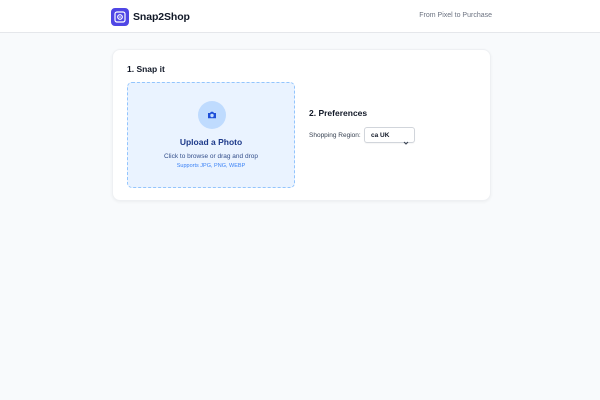 The image size is (600, 400). Describe the element at coordinates (120, 16) in the screenshot. I see `snap-logo-icon` at that location.